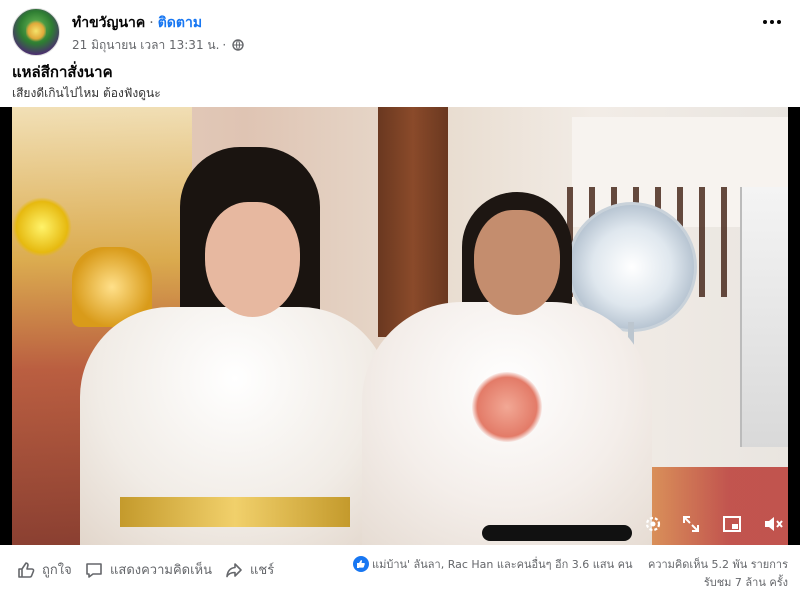 The width and height of the screenshot is (800, 594). I want to click on views-count: รับชม 7 ล้าน ครั้ง, so click(745, 582).